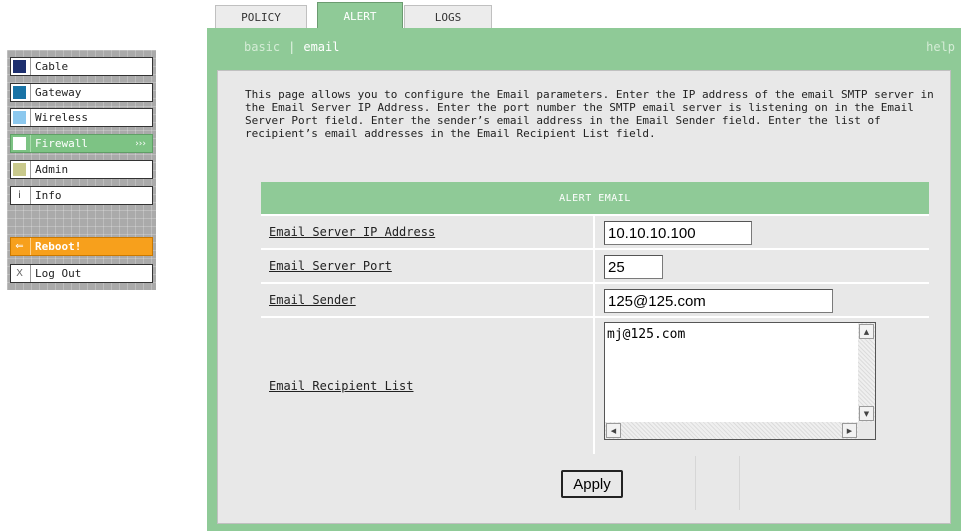  I want to click on nav-item-reboot: ⇐ Reboot!, so click(81, 246).